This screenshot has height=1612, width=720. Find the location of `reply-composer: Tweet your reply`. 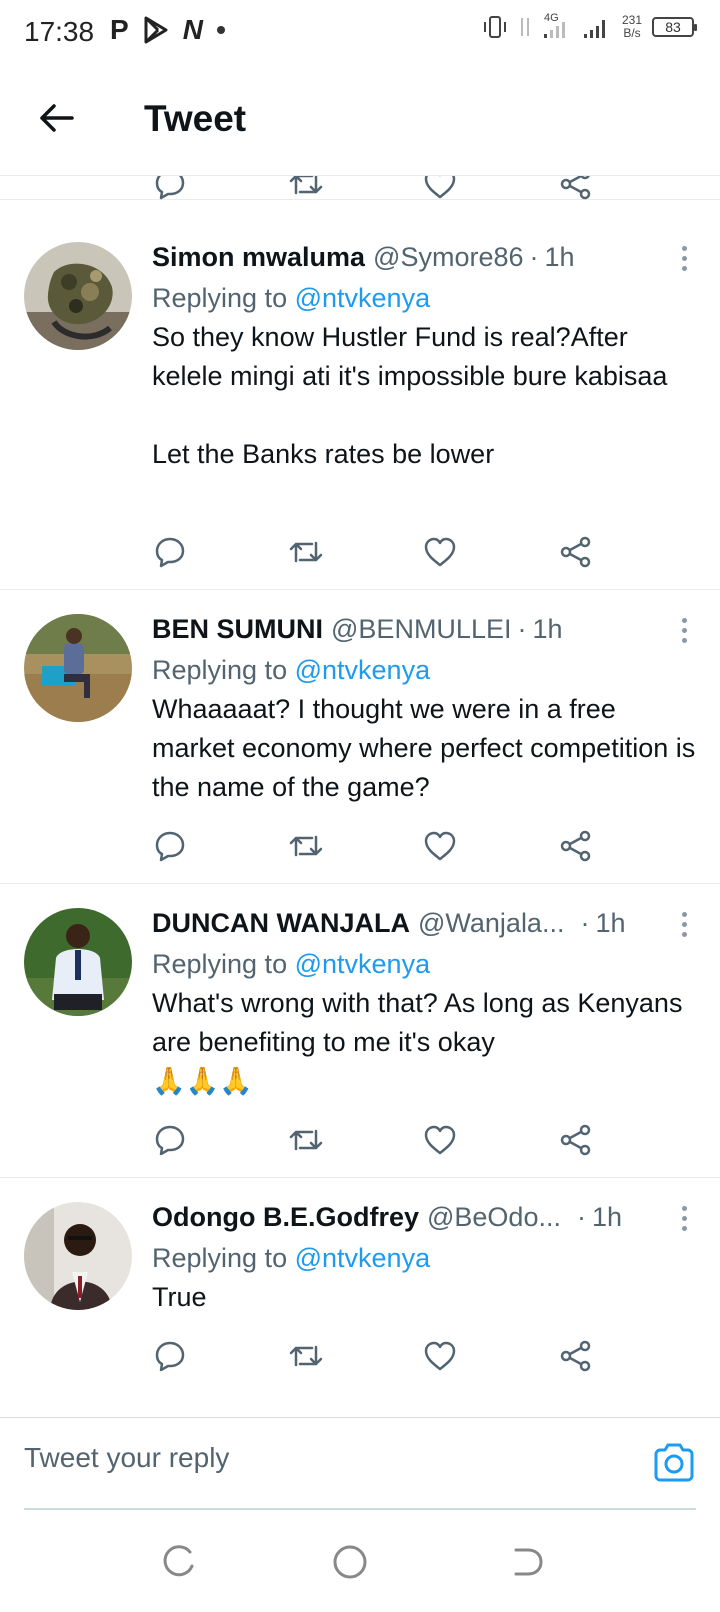

reply-composer: Tweet your reply is located at coordinates (360, 1463).